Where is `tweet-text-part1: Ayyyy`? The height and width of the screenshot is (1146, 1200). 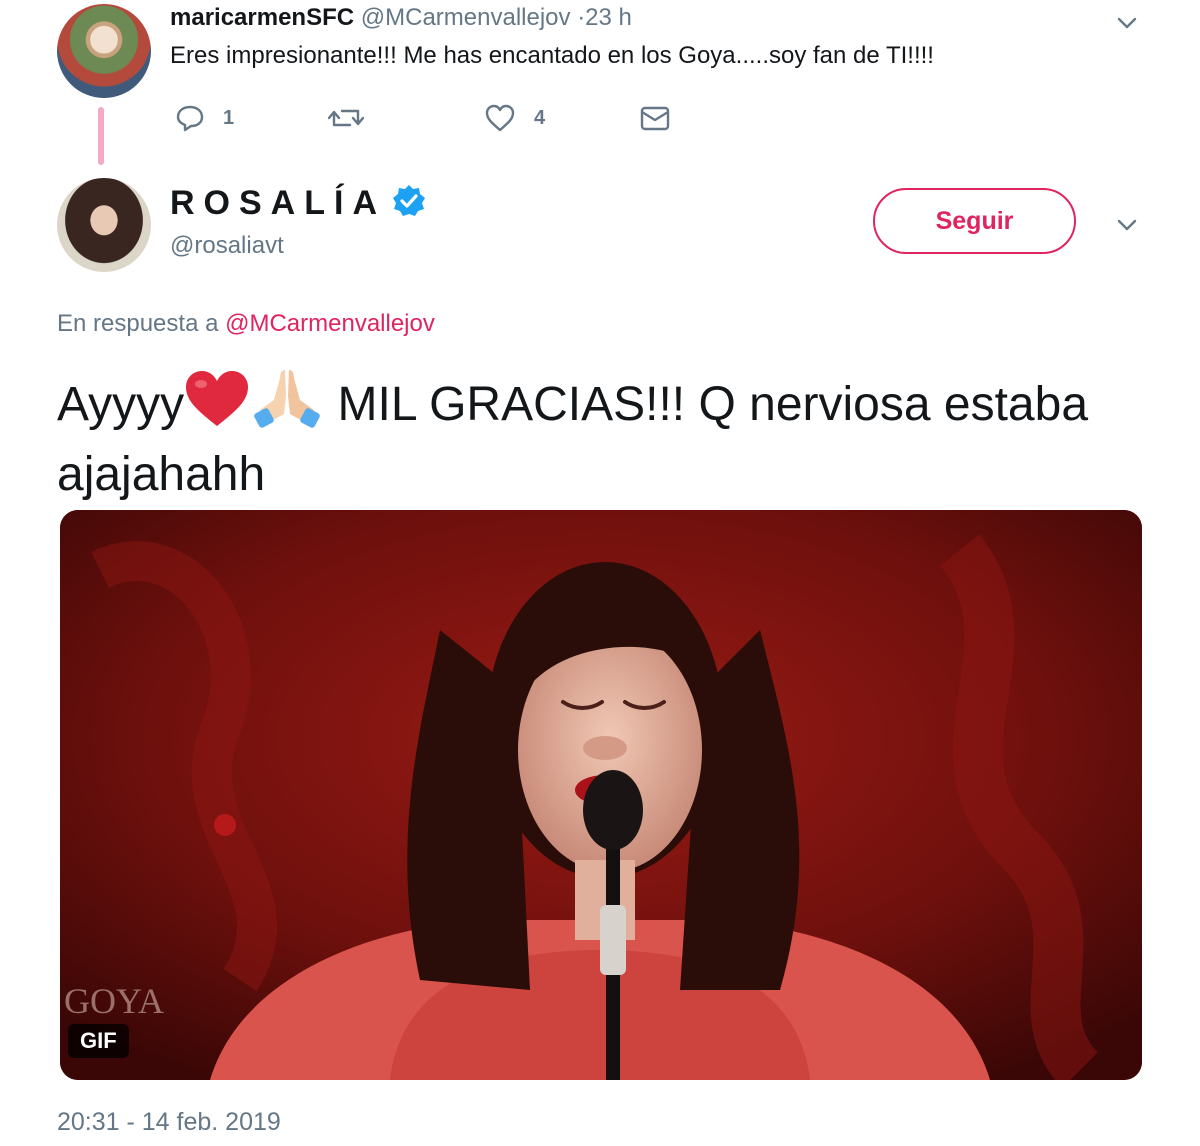 tweet-text-part1: Ayyyy is located at coordinates (121, 404).